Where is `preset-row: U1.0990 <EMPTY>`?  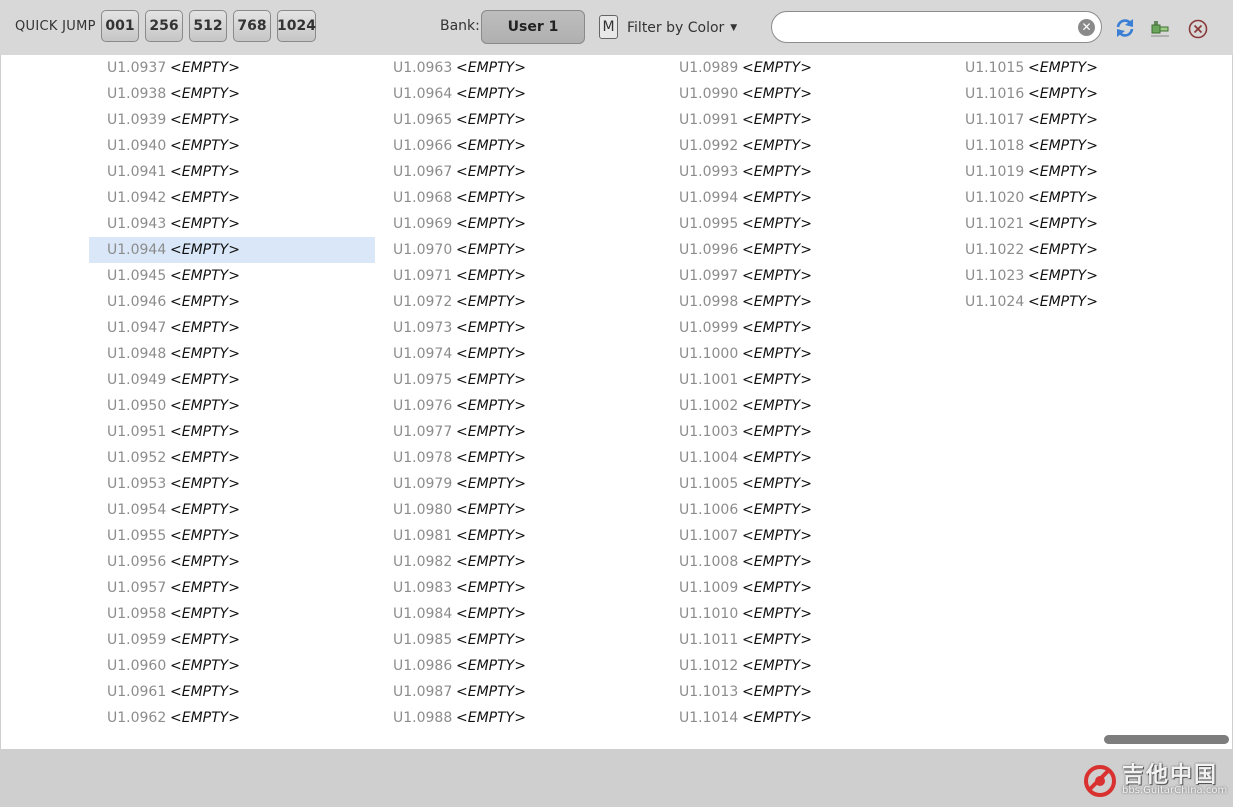 preset-row: U1.0990 <EMPTY> is located at coordinates (804, 94).